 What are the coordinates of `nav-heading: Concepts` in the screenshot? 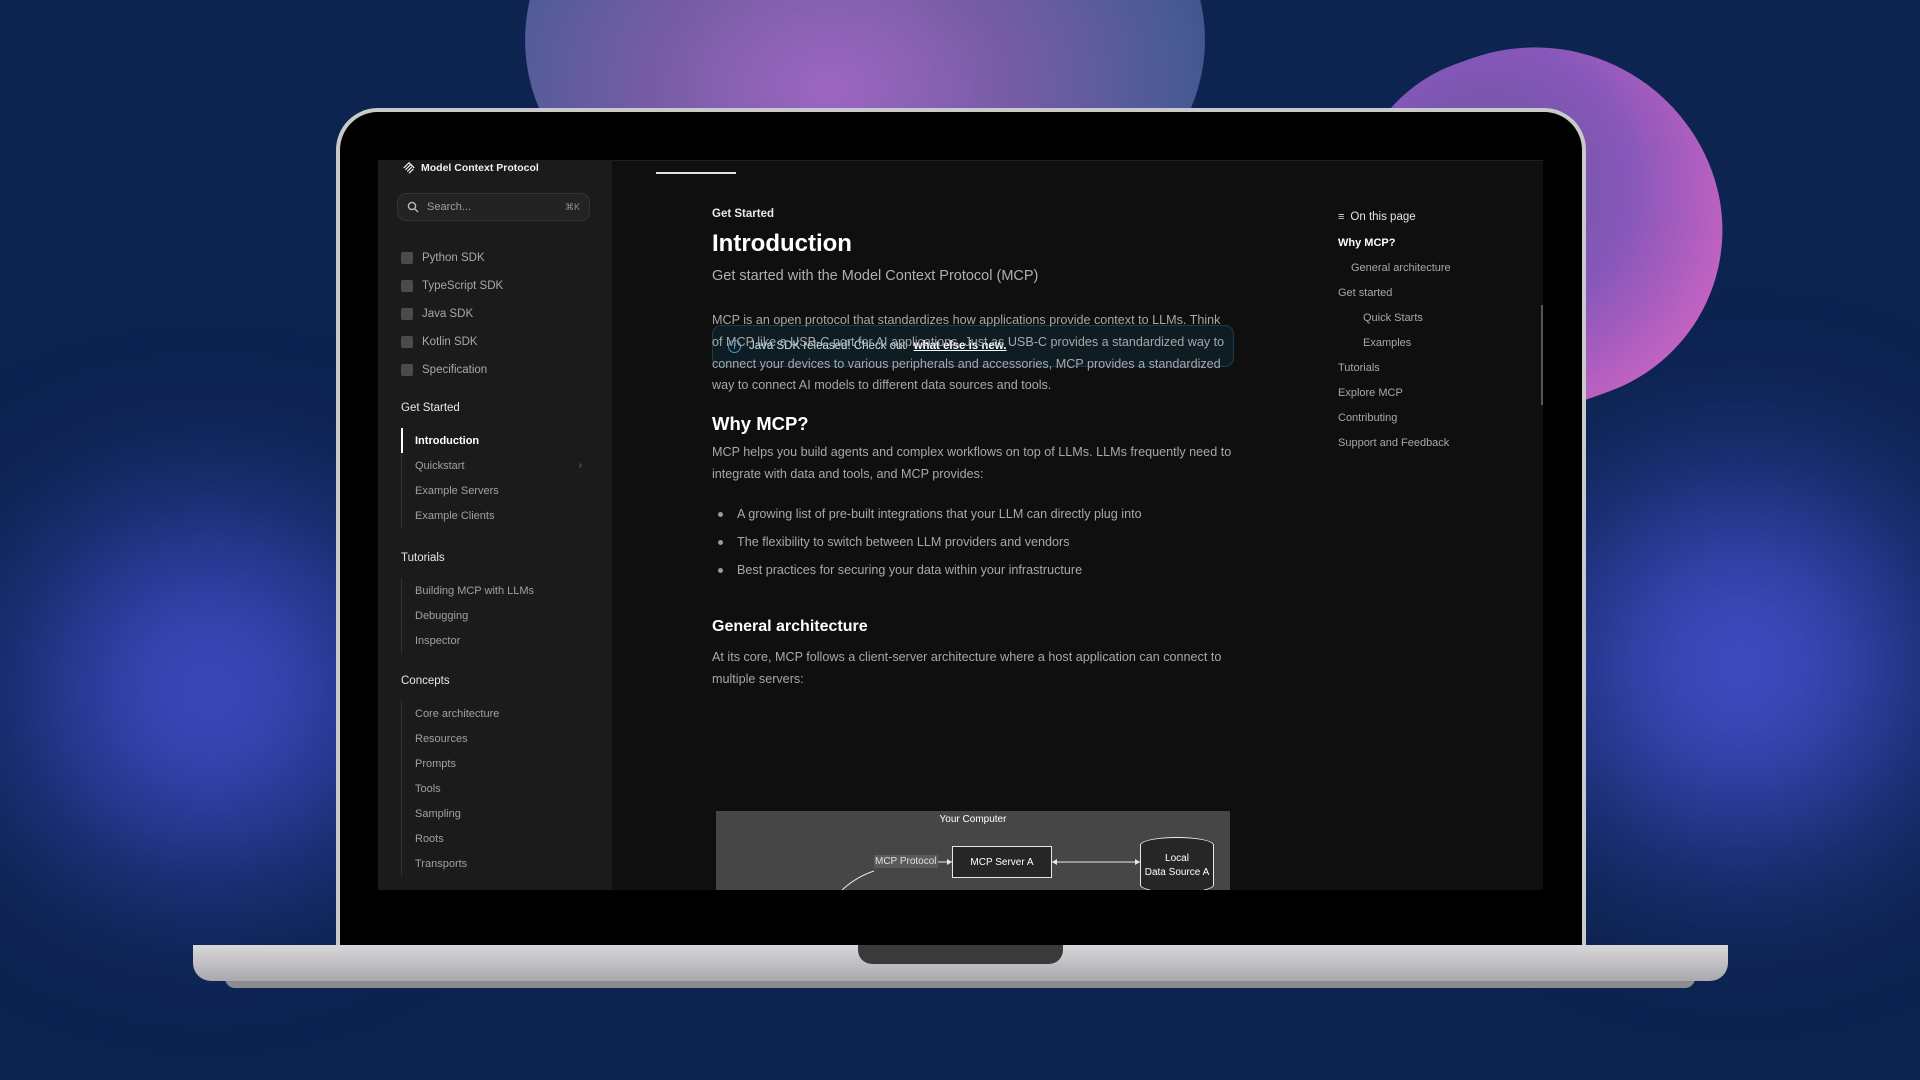 It's located at (425, 681).